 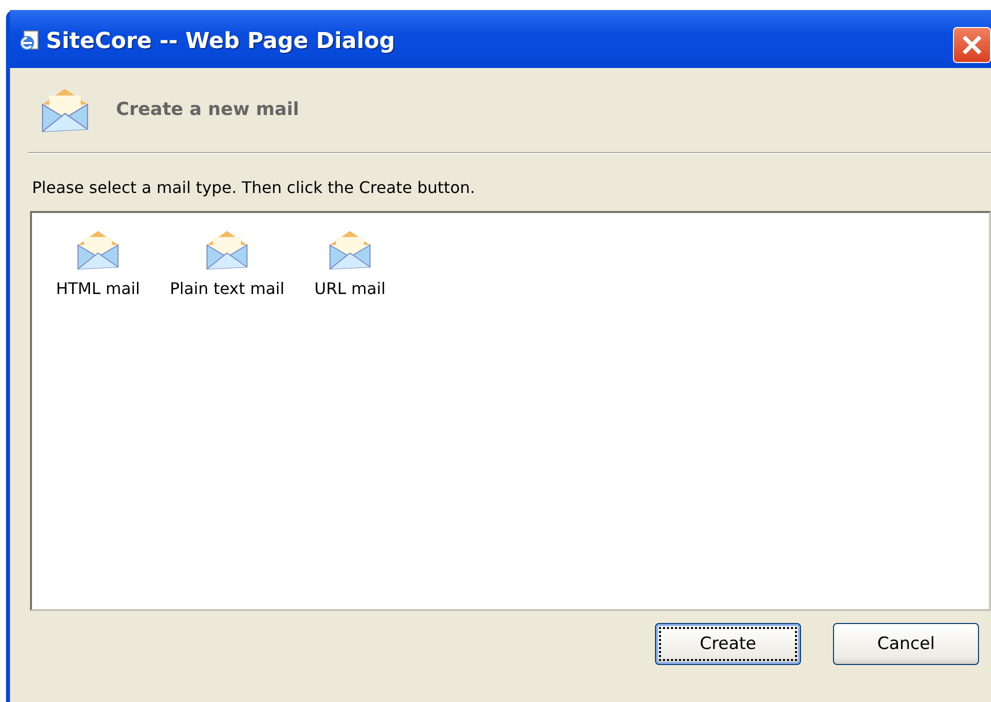 I want to click on browser-icon, so click(x=29, y=41).